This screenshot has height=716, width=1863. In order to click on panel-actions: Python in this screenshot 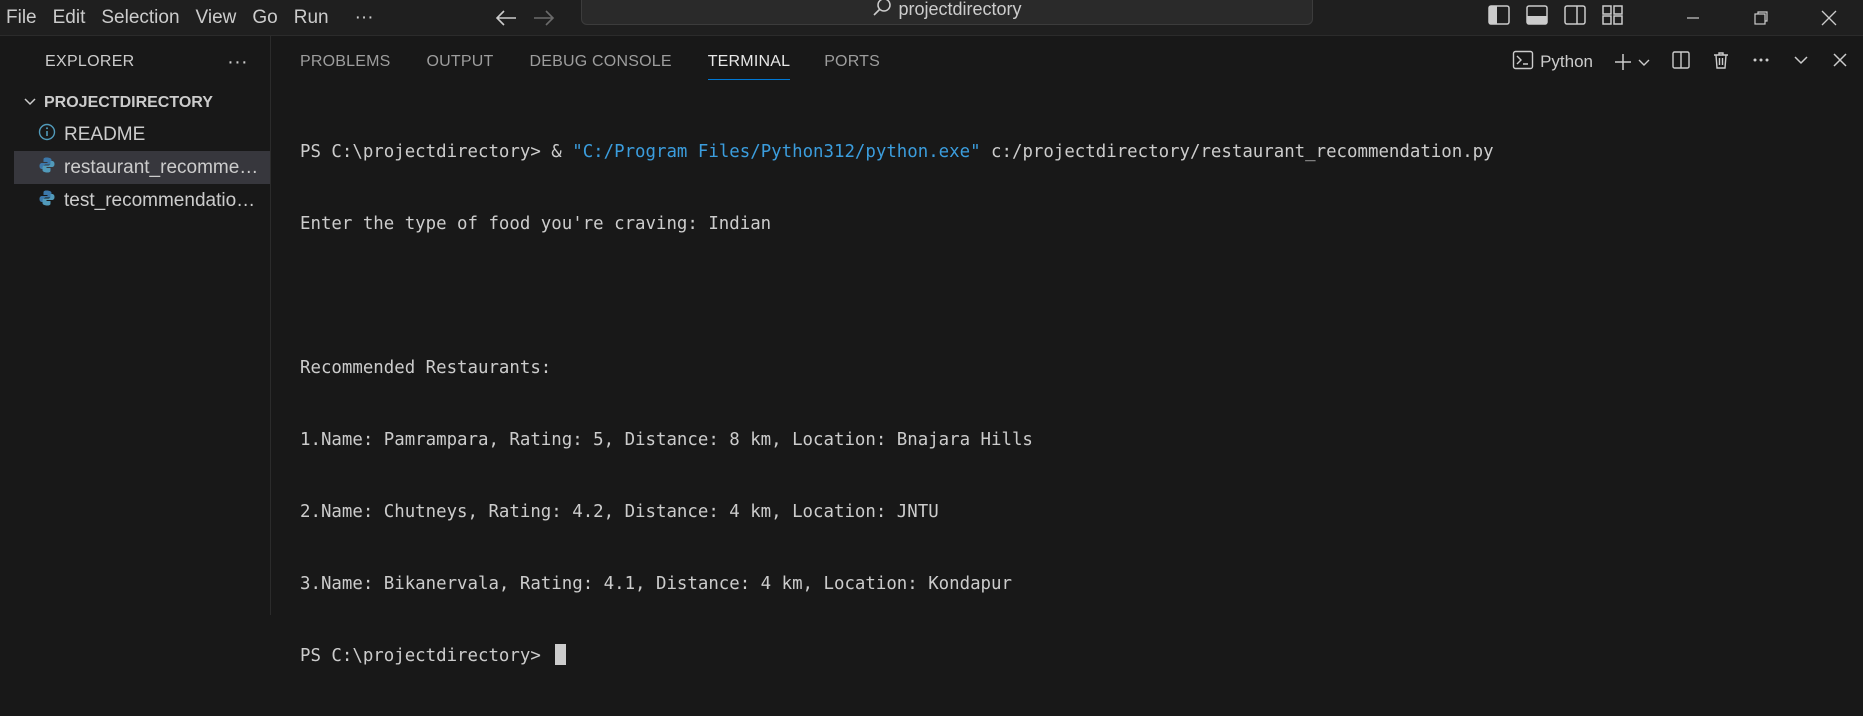, I will do `click(1680, 62)`.